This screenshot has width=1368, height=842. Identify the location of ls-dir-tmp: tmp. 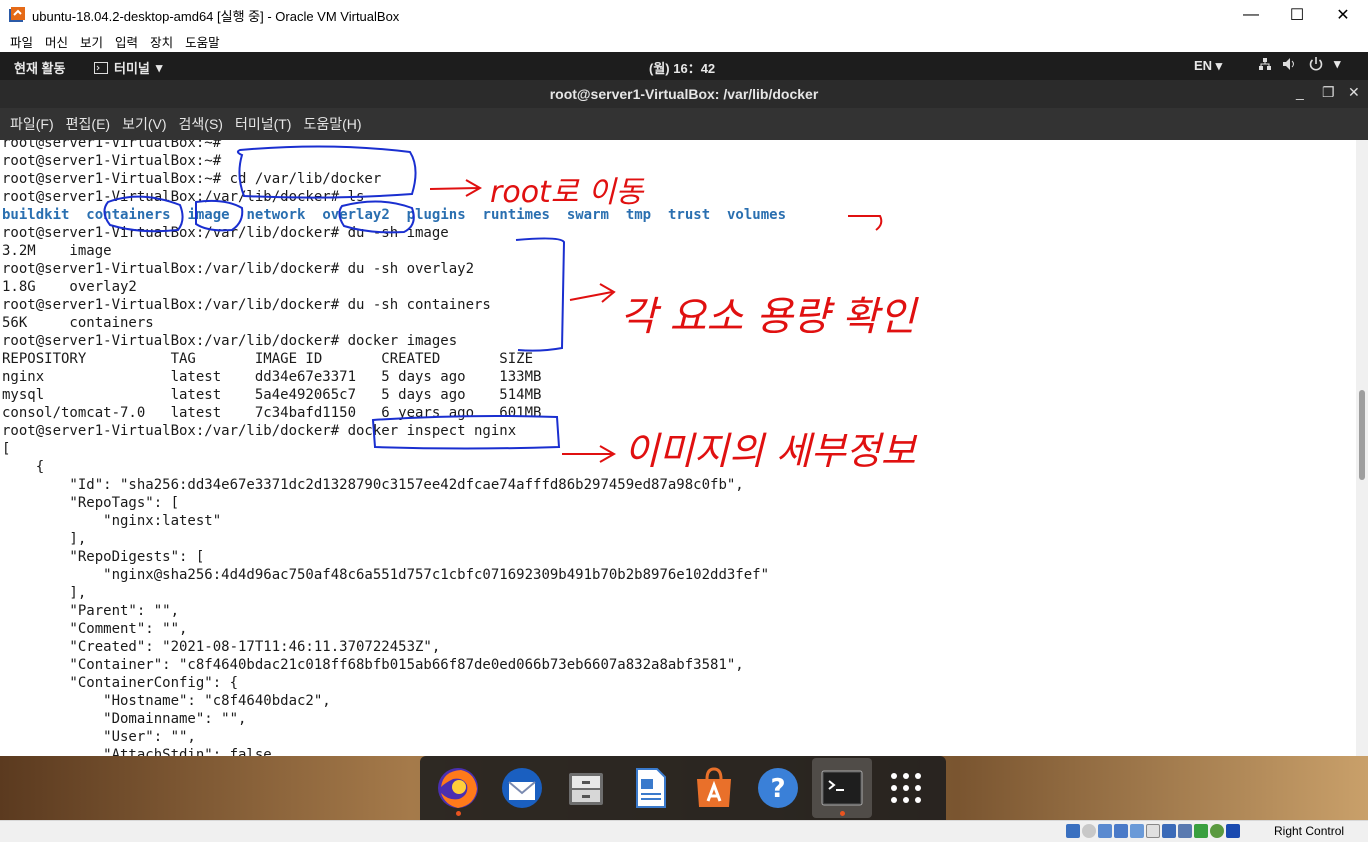
(638, 215).